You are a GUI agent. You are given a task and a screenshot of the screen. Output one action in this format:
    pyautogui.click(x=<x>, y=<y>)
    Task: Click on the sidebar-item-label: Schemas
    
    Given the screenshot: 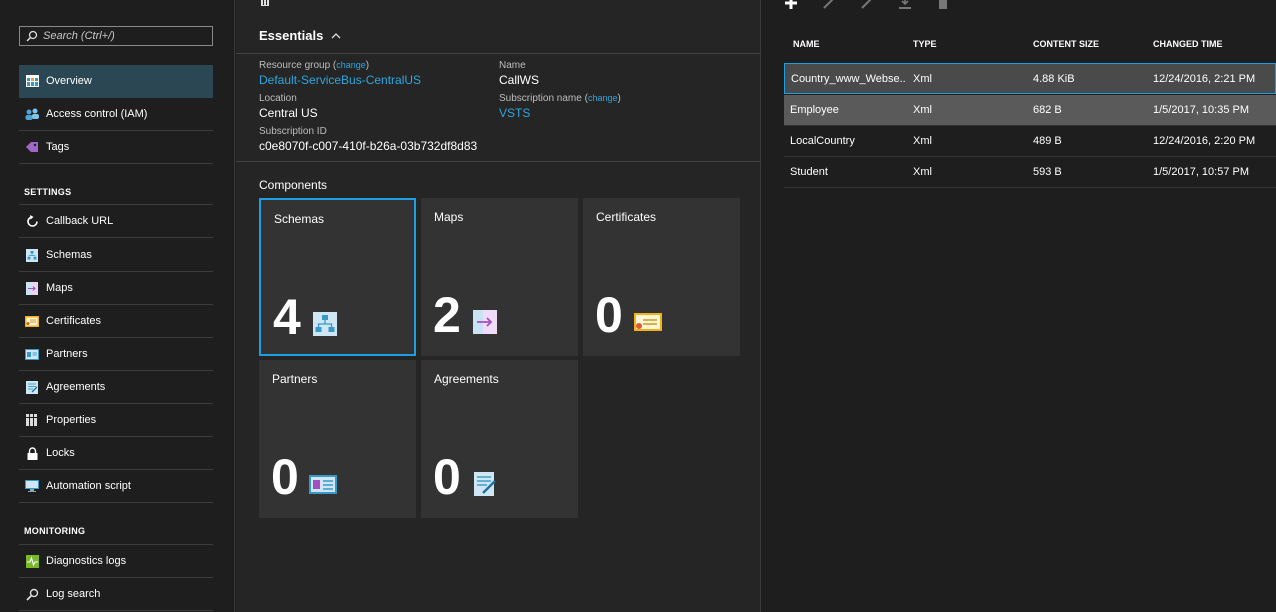 What is the action you would take?
    pyautogui.click(x=69, y=255)
    